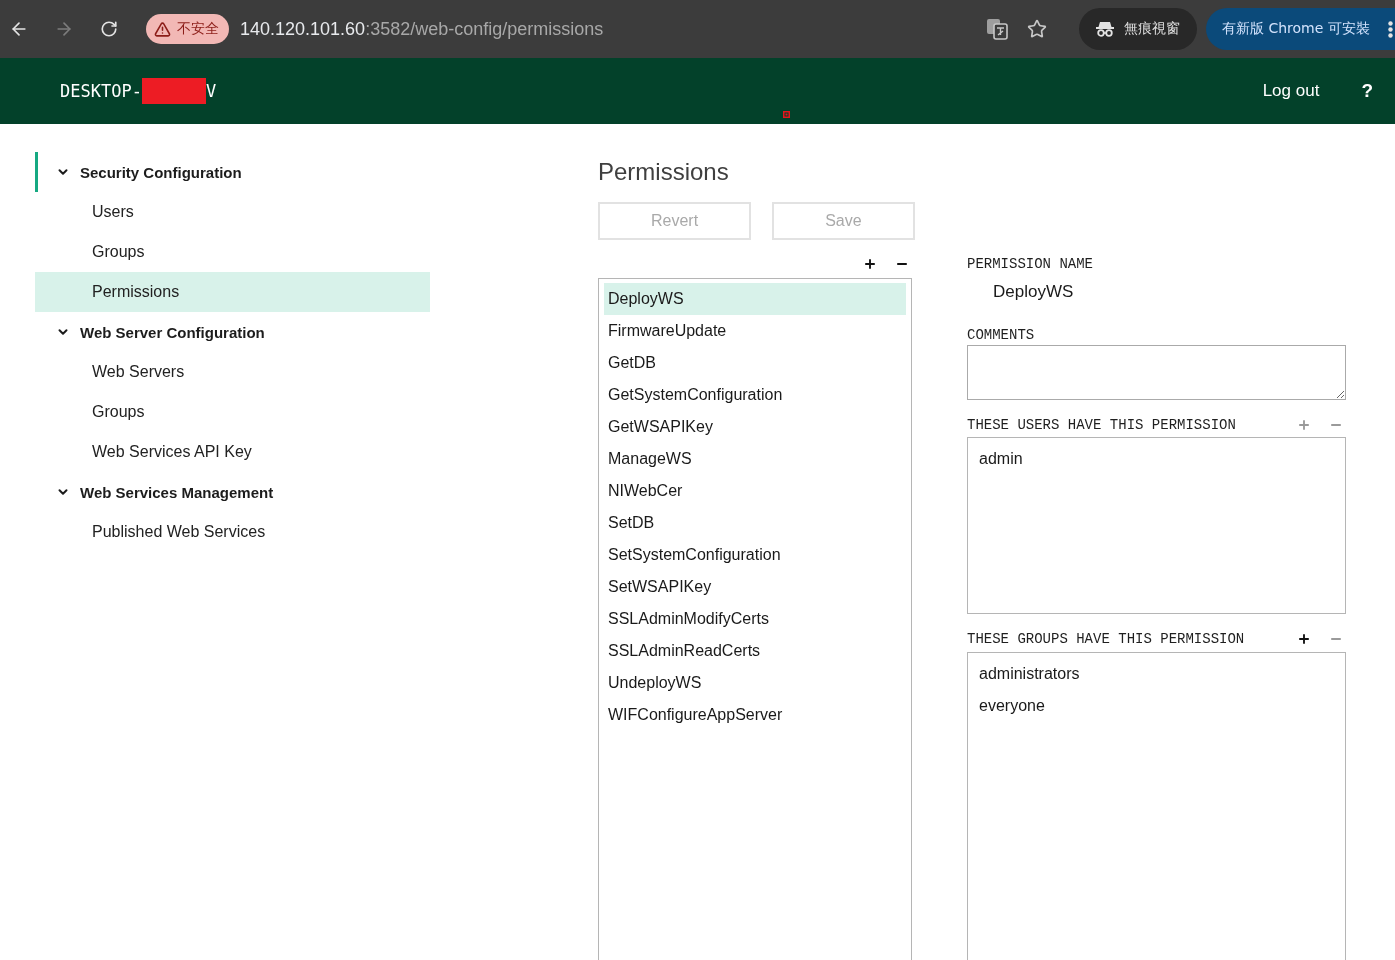 Image resolution: width=1395 pixels, height=960 pixels. I want to click on sidebar-section: Web Server Configuration, so click(232, 332).